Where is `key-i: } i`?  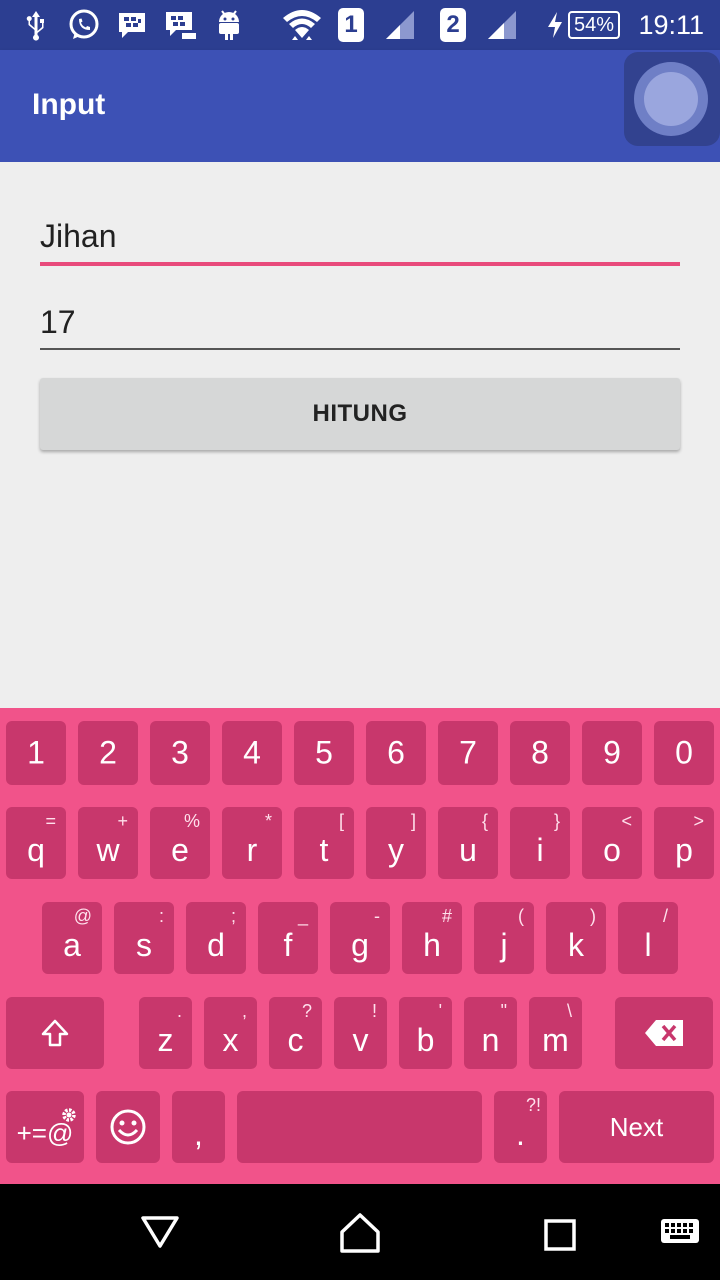
key-i: } i is located at coordinates (540, 843).